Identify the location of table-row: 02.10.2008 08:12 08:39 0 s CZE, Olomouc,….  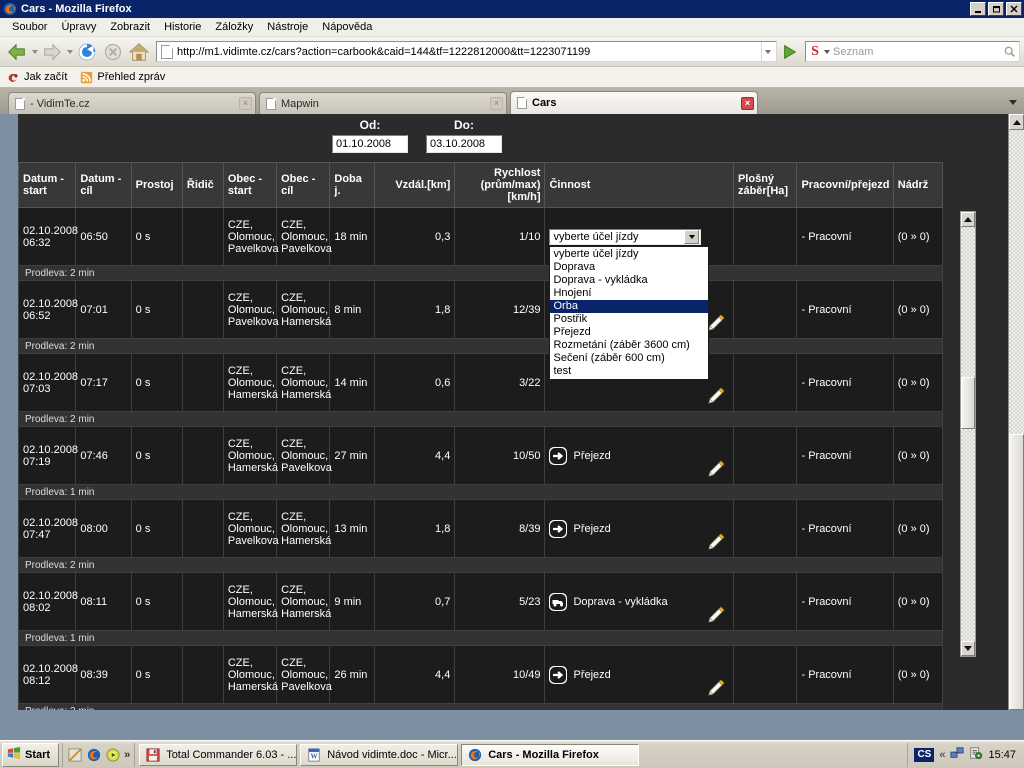
(481, 674).